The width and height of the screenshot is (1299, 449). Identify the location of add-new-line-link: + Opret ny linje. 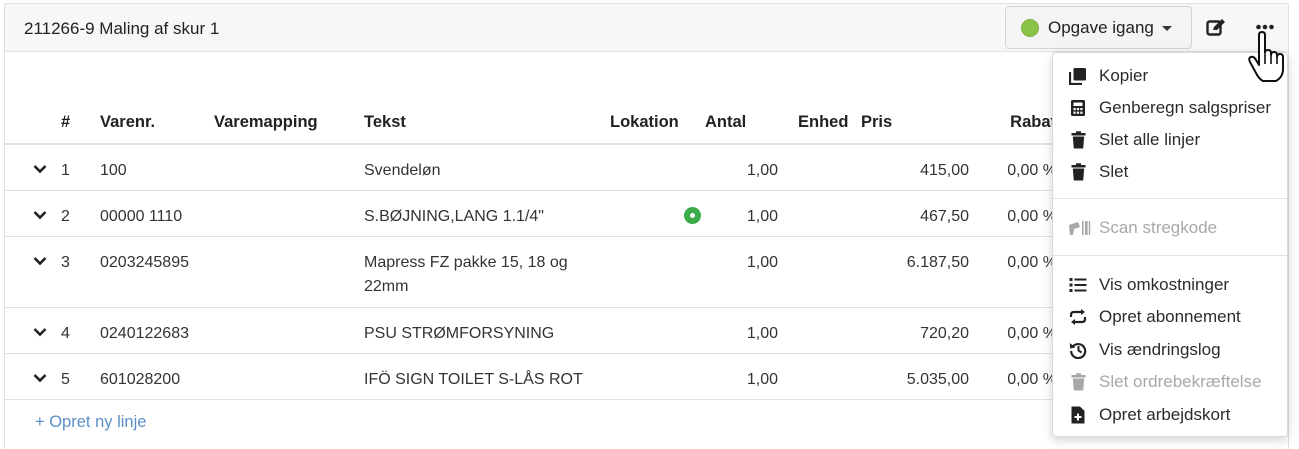
(90, 422).